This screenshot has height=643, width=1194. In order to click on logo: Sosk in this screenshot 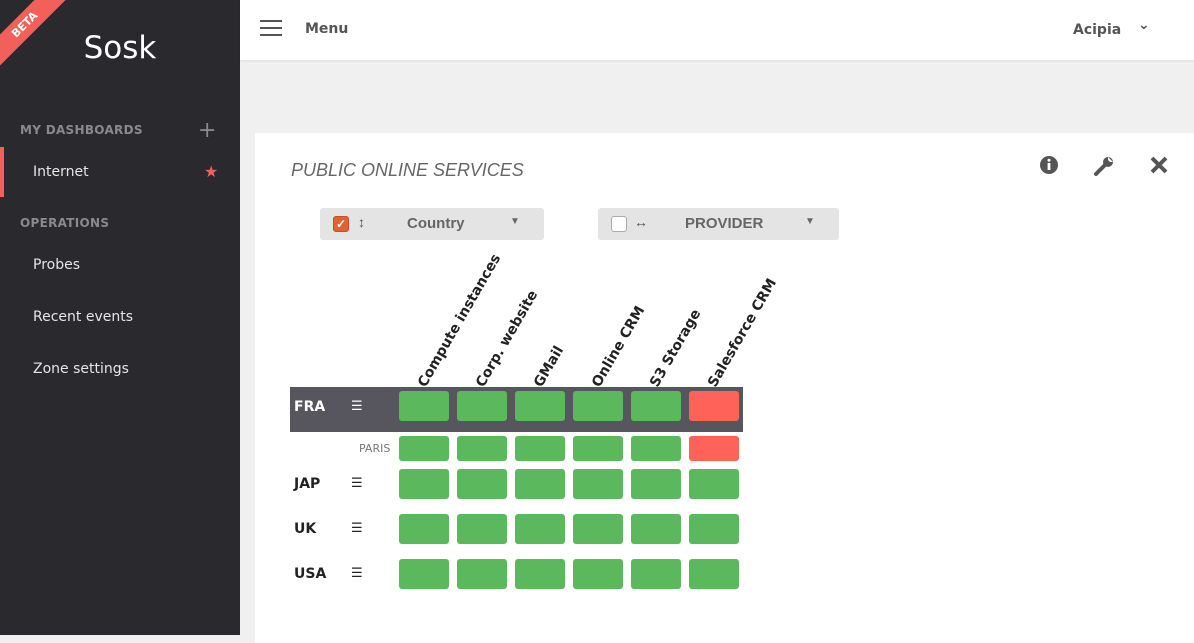, I will do `click(120, 48)`.